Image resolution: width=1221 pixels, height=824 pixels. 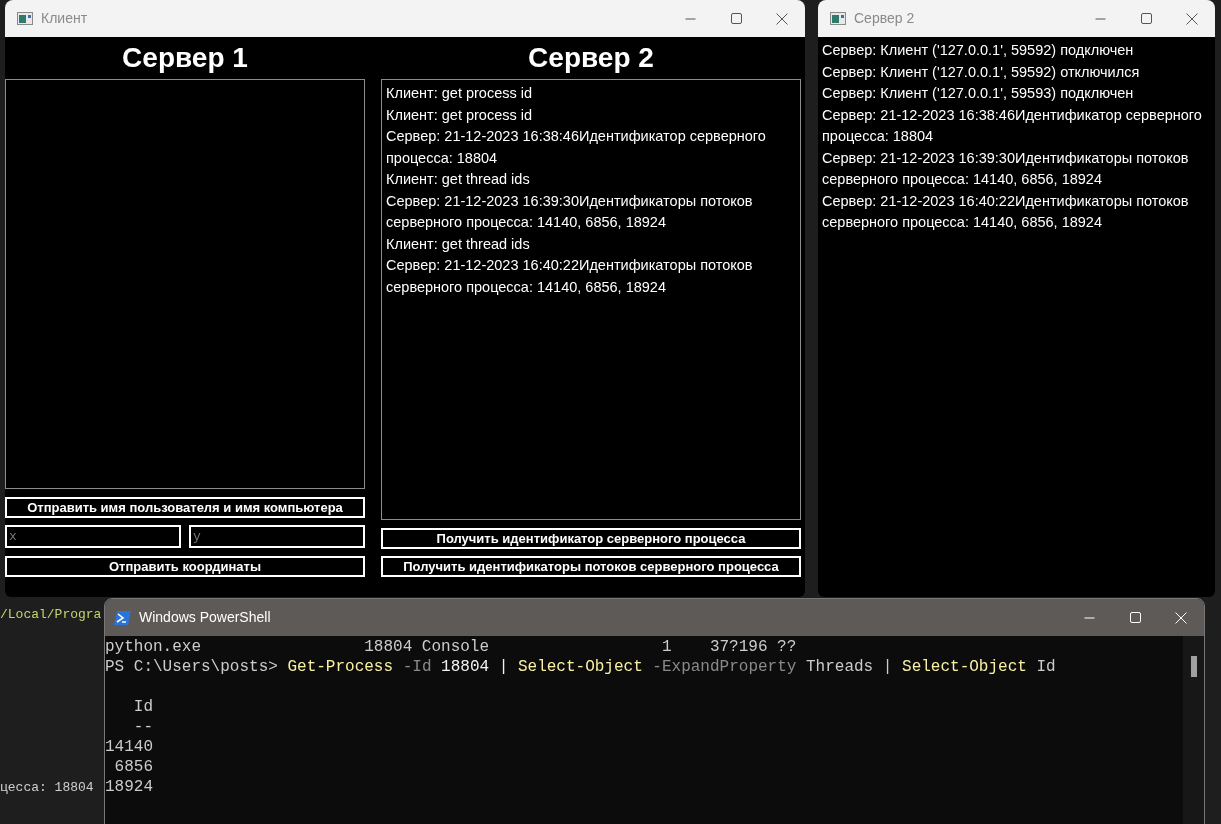 I want to click on console-line: PS C:\Users\posts> Get-Process -Id 18804 | Select-Object -ExpandProperty Threads | Select-Object Id, so click(x=581, y=667).